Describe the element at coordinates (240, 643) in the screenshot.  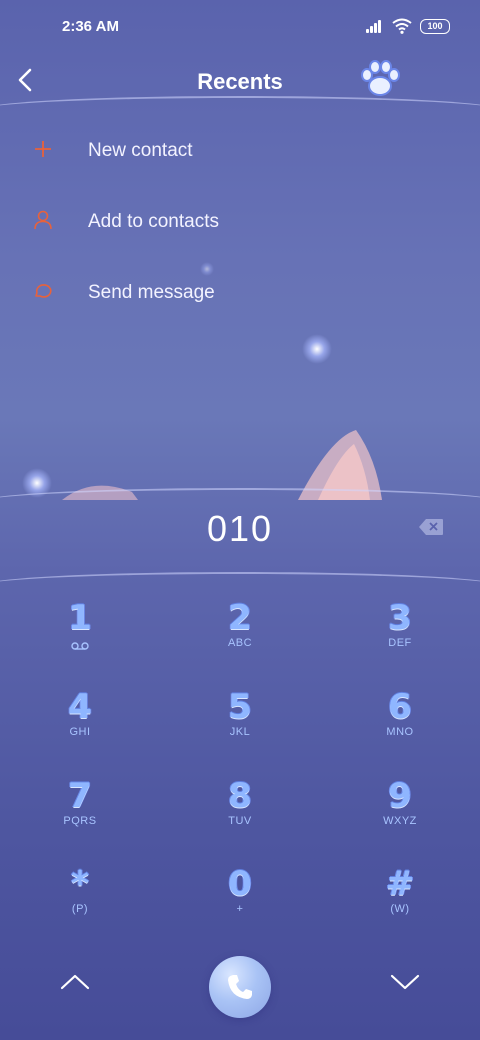
I see `key-letters: ABC` at that location.